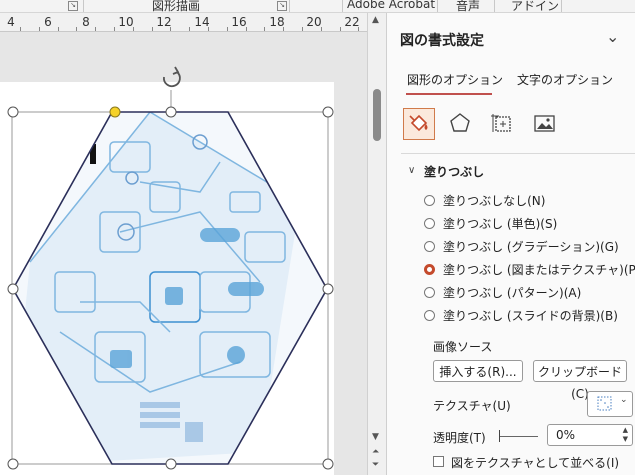 This screenshot has height=475, width=635. What do you see at coordinates (544, 123) in the screenshot?
I see `picture-icon` at bounding box center [544, 123].